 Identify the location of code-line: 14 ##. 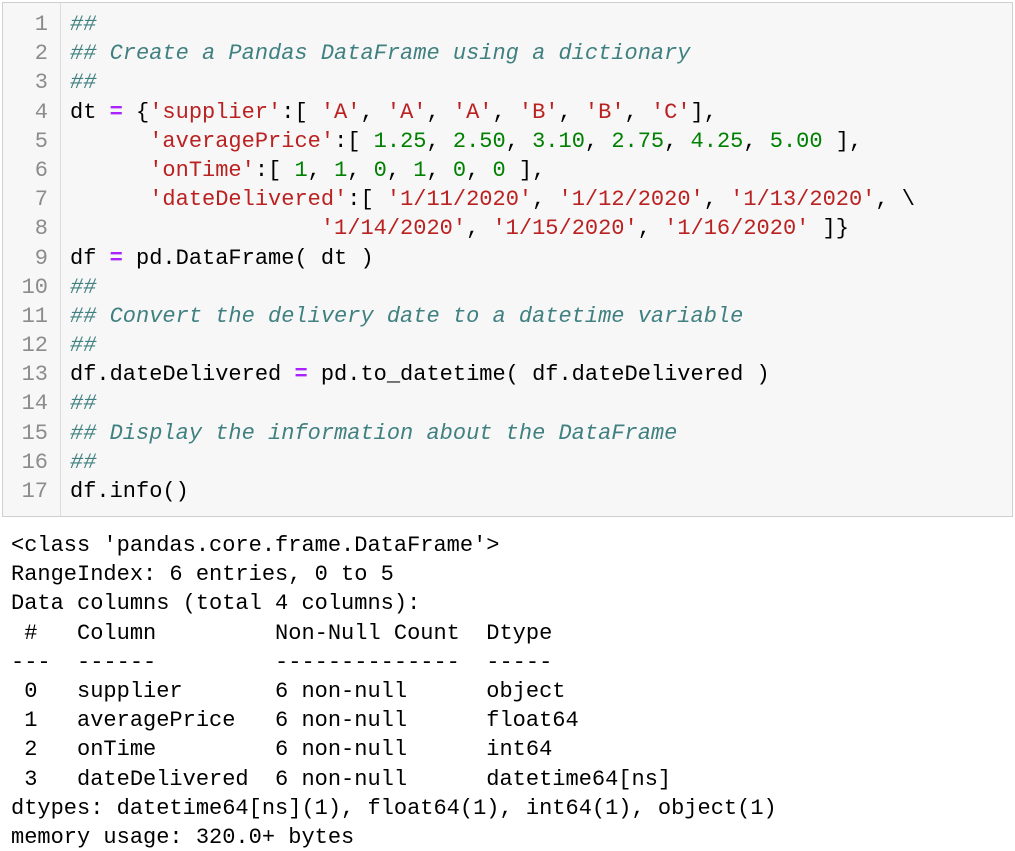
(507, 403).